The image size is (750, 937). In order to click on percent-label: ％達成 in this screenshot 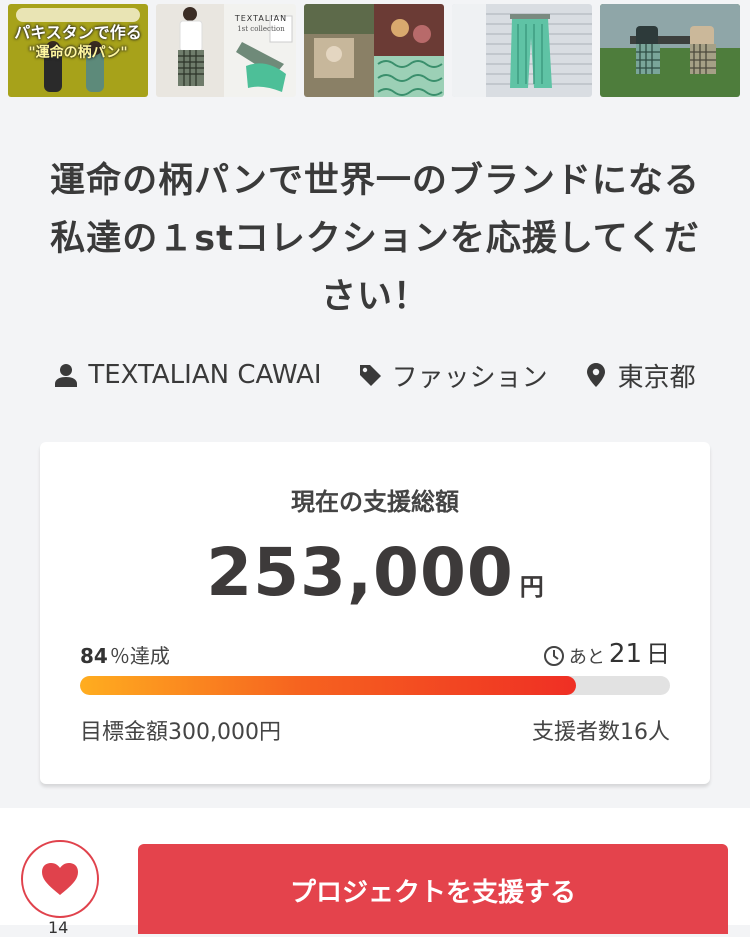, I will do `click(139, 656)`.